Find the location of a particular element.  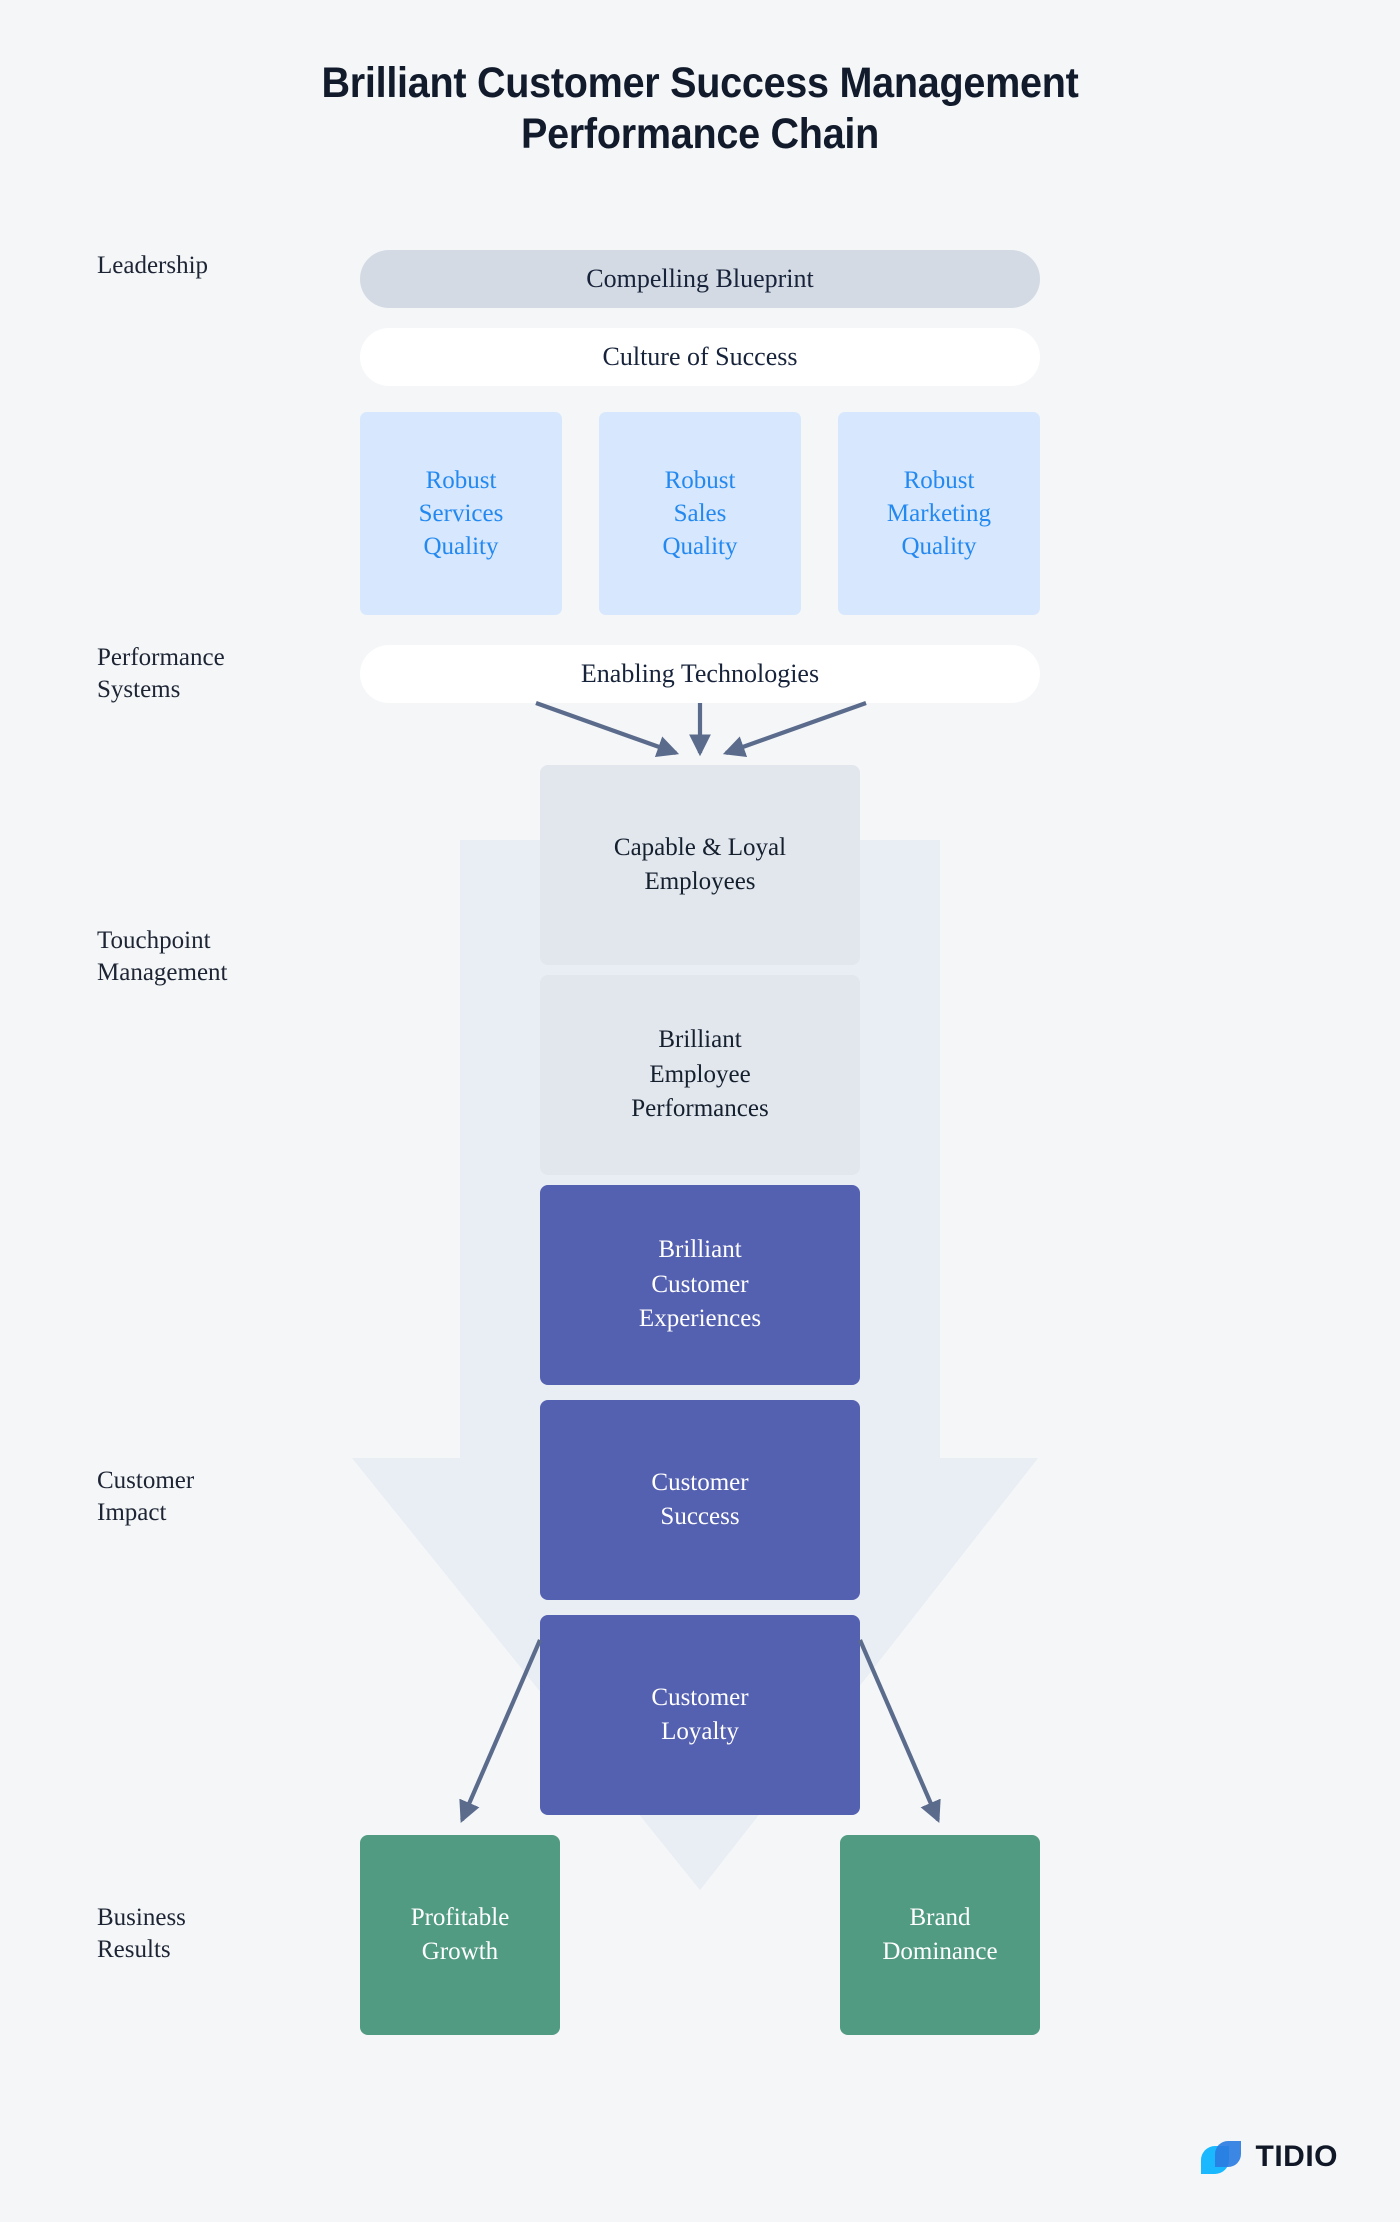

box-robust-marketing-quality: Robust Marketing Quality is located at coordinates (939, 513).